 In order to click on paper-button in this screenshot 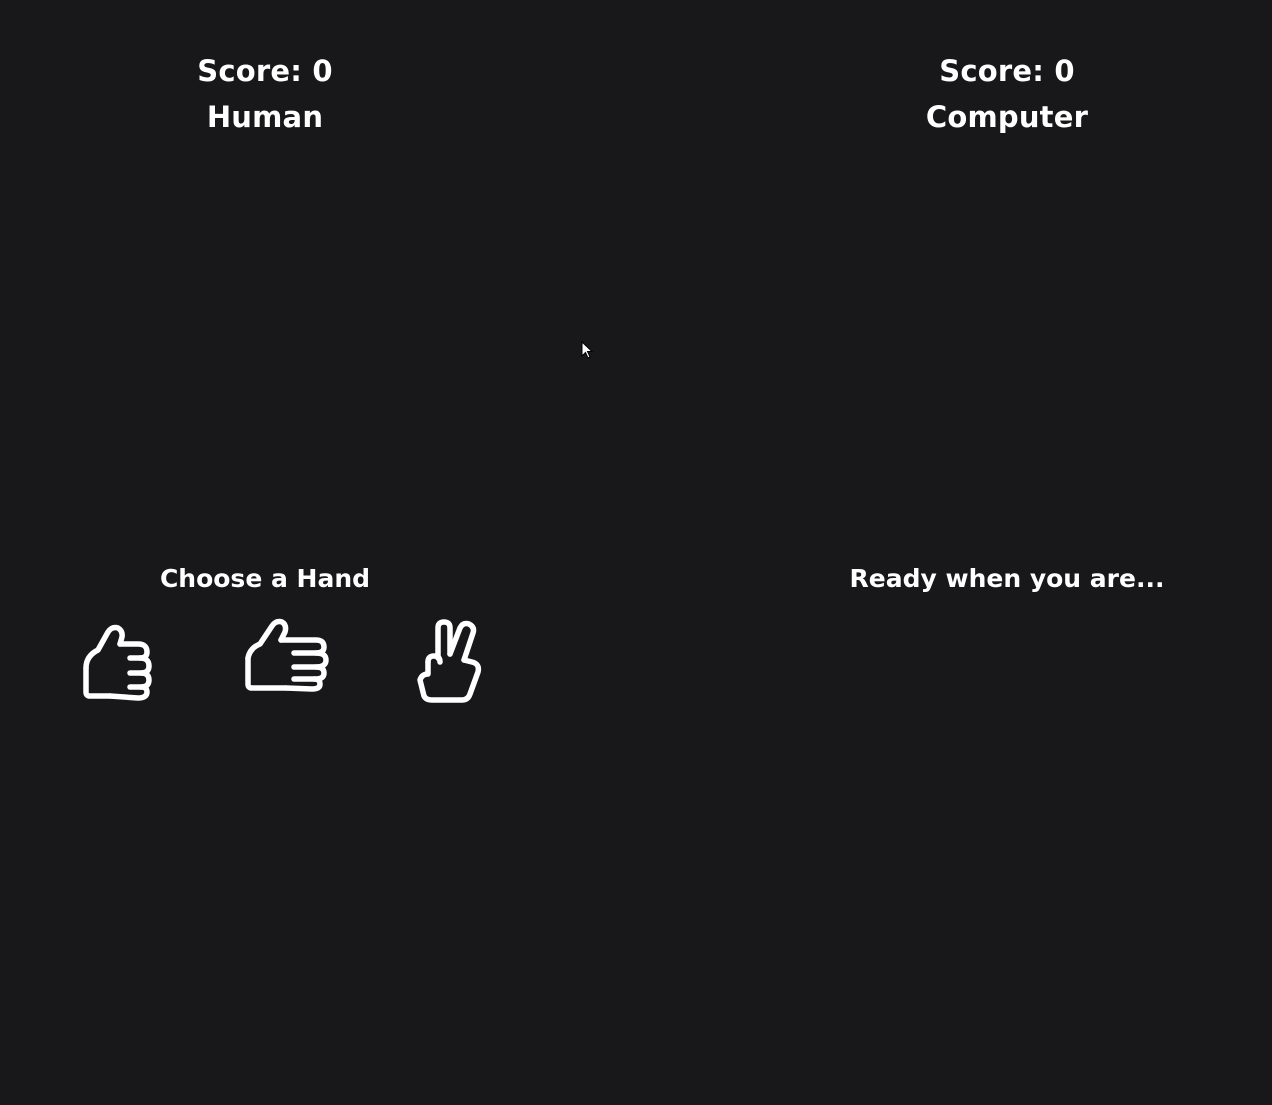, I will do `click(284, 658)`.